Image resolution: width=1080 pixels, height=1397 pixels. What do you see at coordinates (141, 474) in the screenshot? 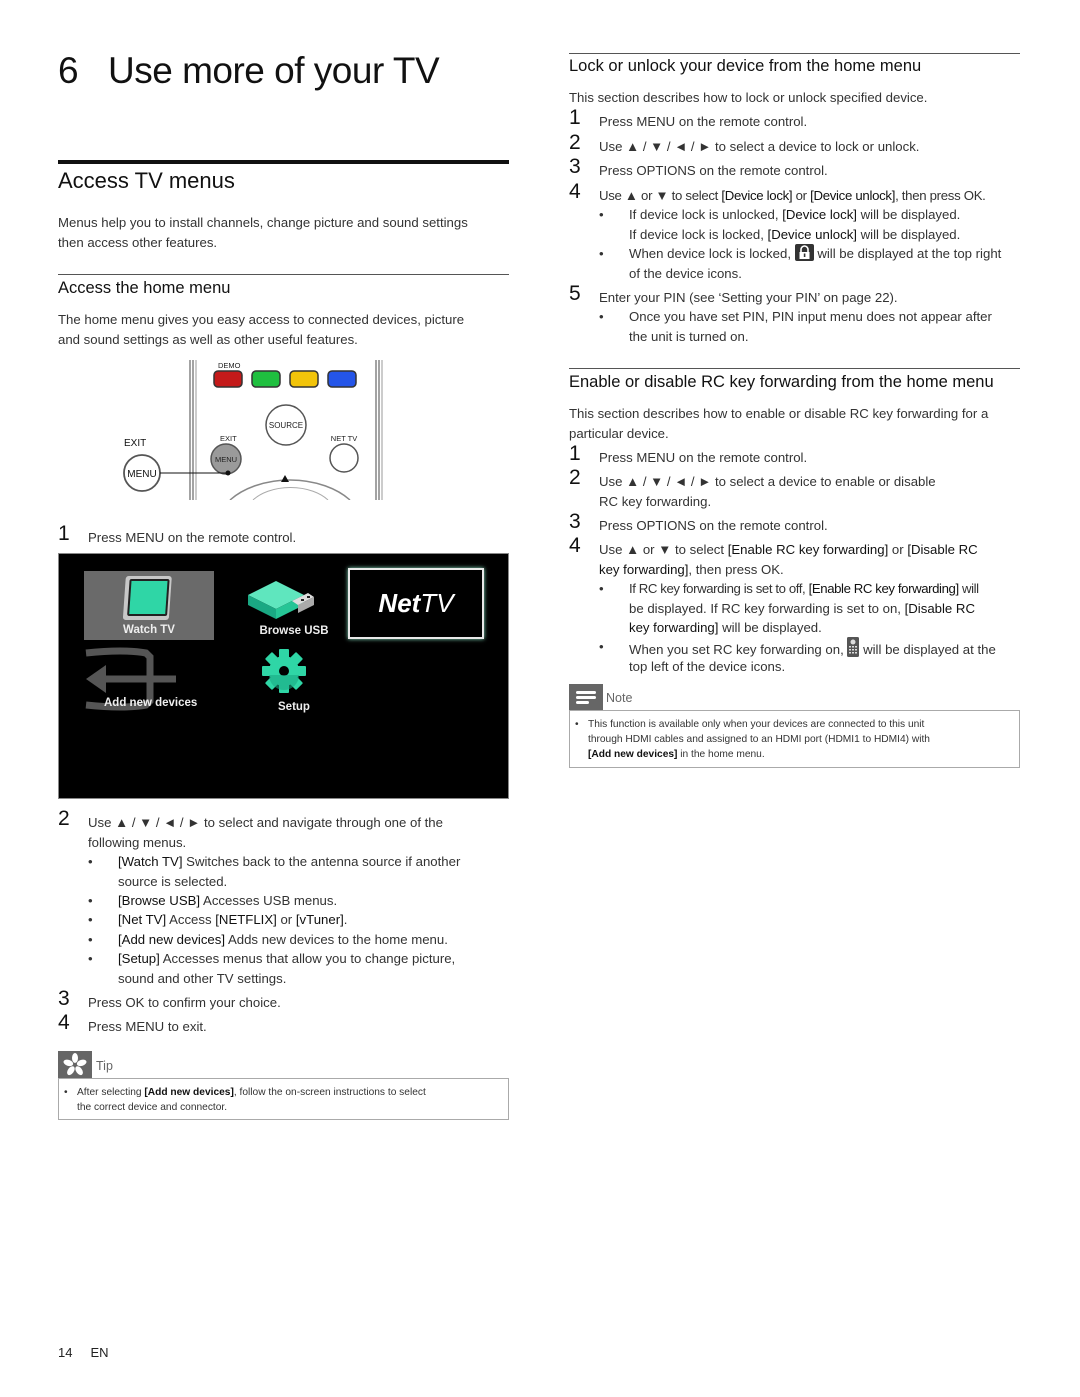
I see `menu-large-label: MENU` at bounding box center [141, 474].